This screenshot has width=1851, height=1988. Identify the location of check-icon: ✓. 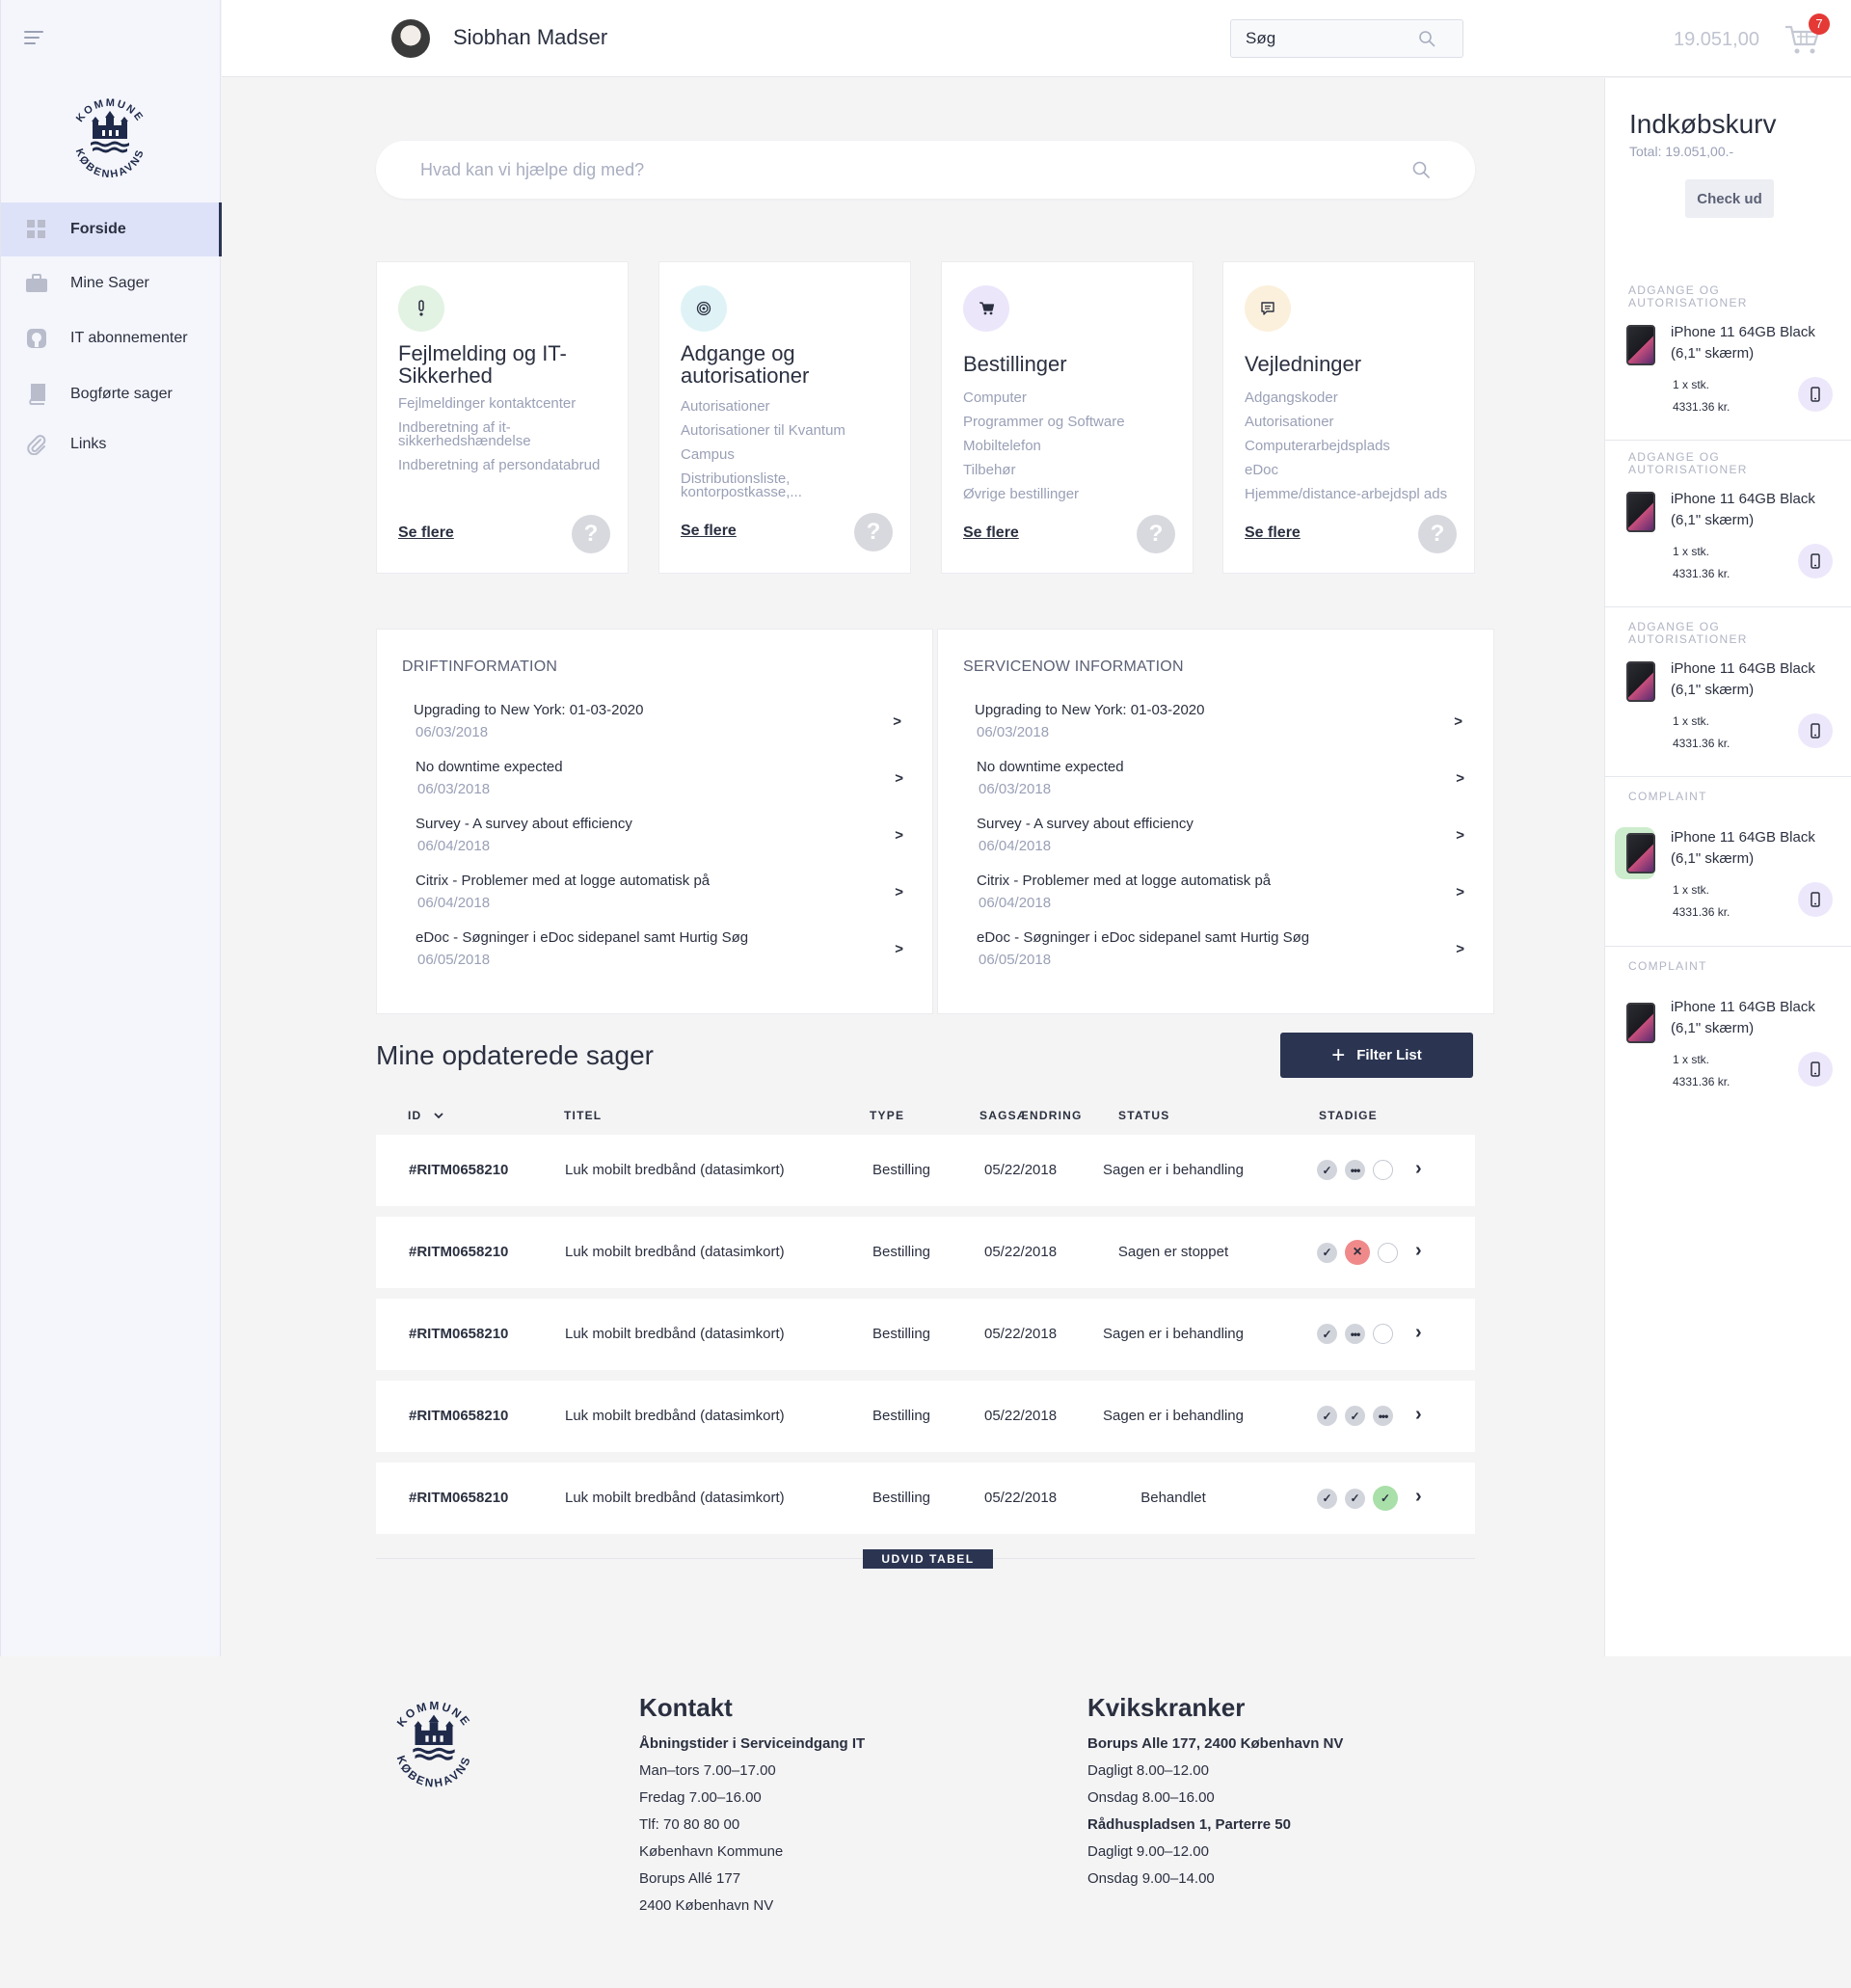
(1327, 1416).